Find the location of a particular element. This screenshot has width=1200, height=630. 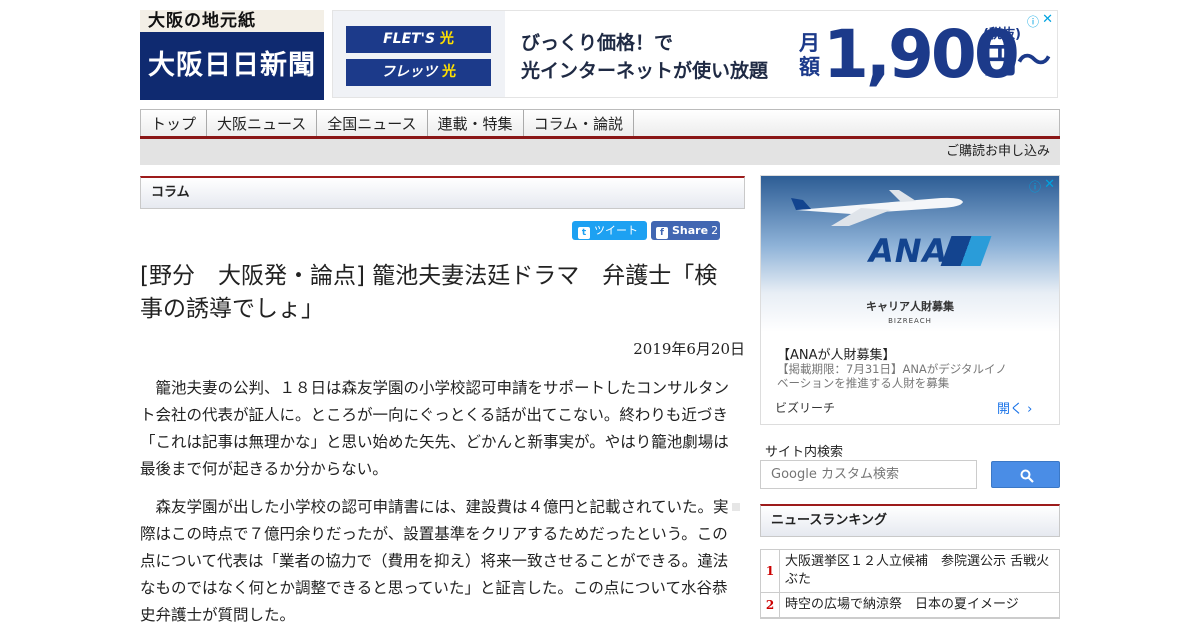

open-label: 開く is located at coordinates (1010, 409).